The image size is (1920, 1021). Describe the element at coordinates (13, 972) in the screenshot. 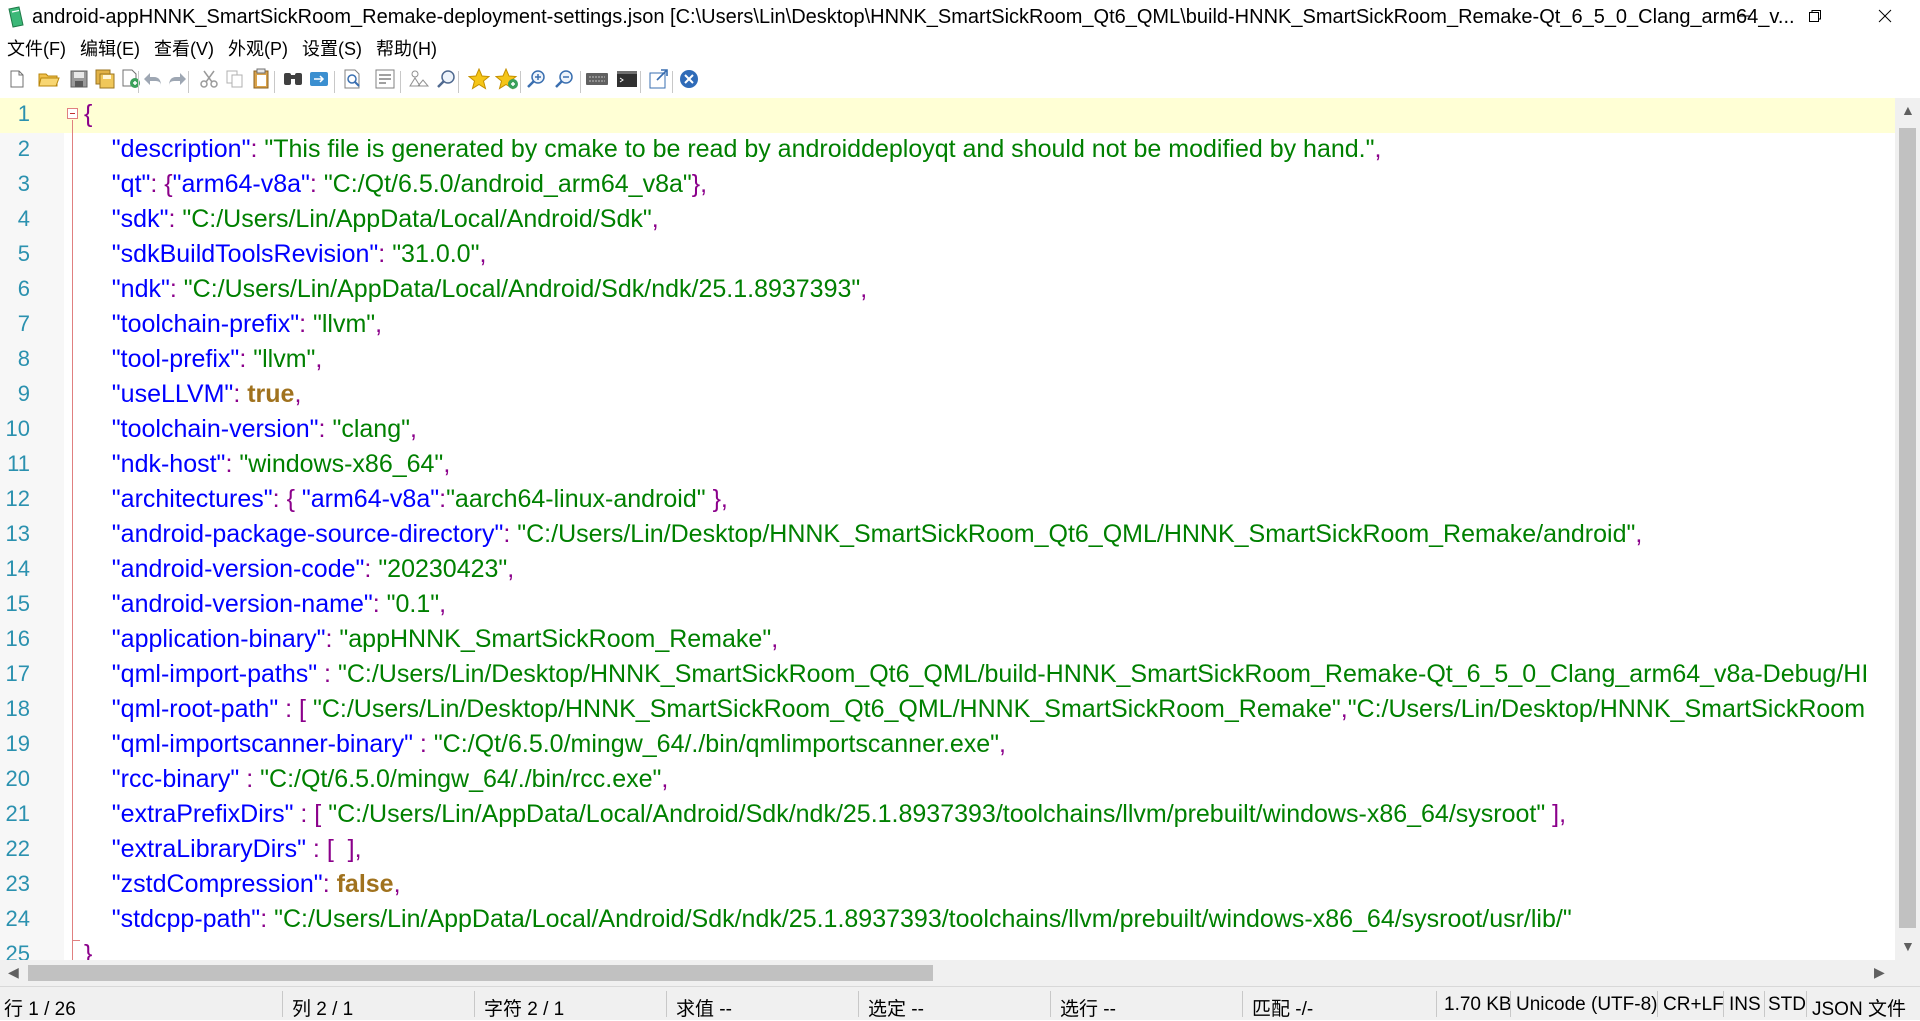

I see `scroll-left-icon: ◀` at that location.